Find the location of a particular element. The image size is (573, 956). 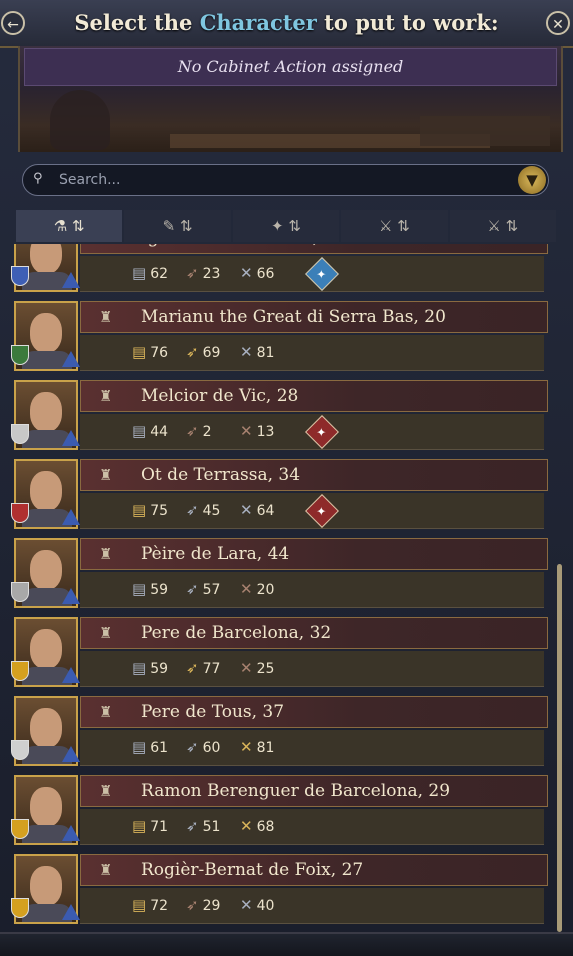

administration-value: 59 is located at coordinates (159, 669).